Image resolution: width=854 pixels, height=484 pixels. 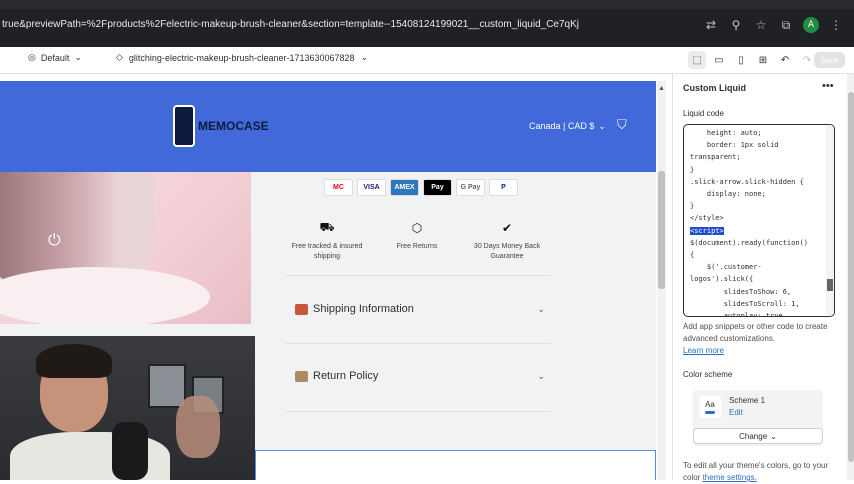 What do you see at coordinates (830, 285) in the screenshot?
I see `code-scrollbar-thumb` at bounding box center [830, 285].